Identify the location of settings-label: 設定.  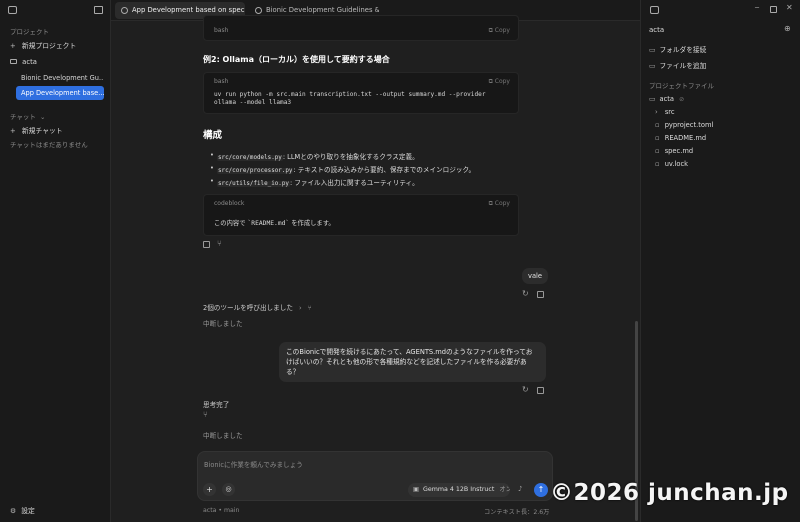
(28, 511).